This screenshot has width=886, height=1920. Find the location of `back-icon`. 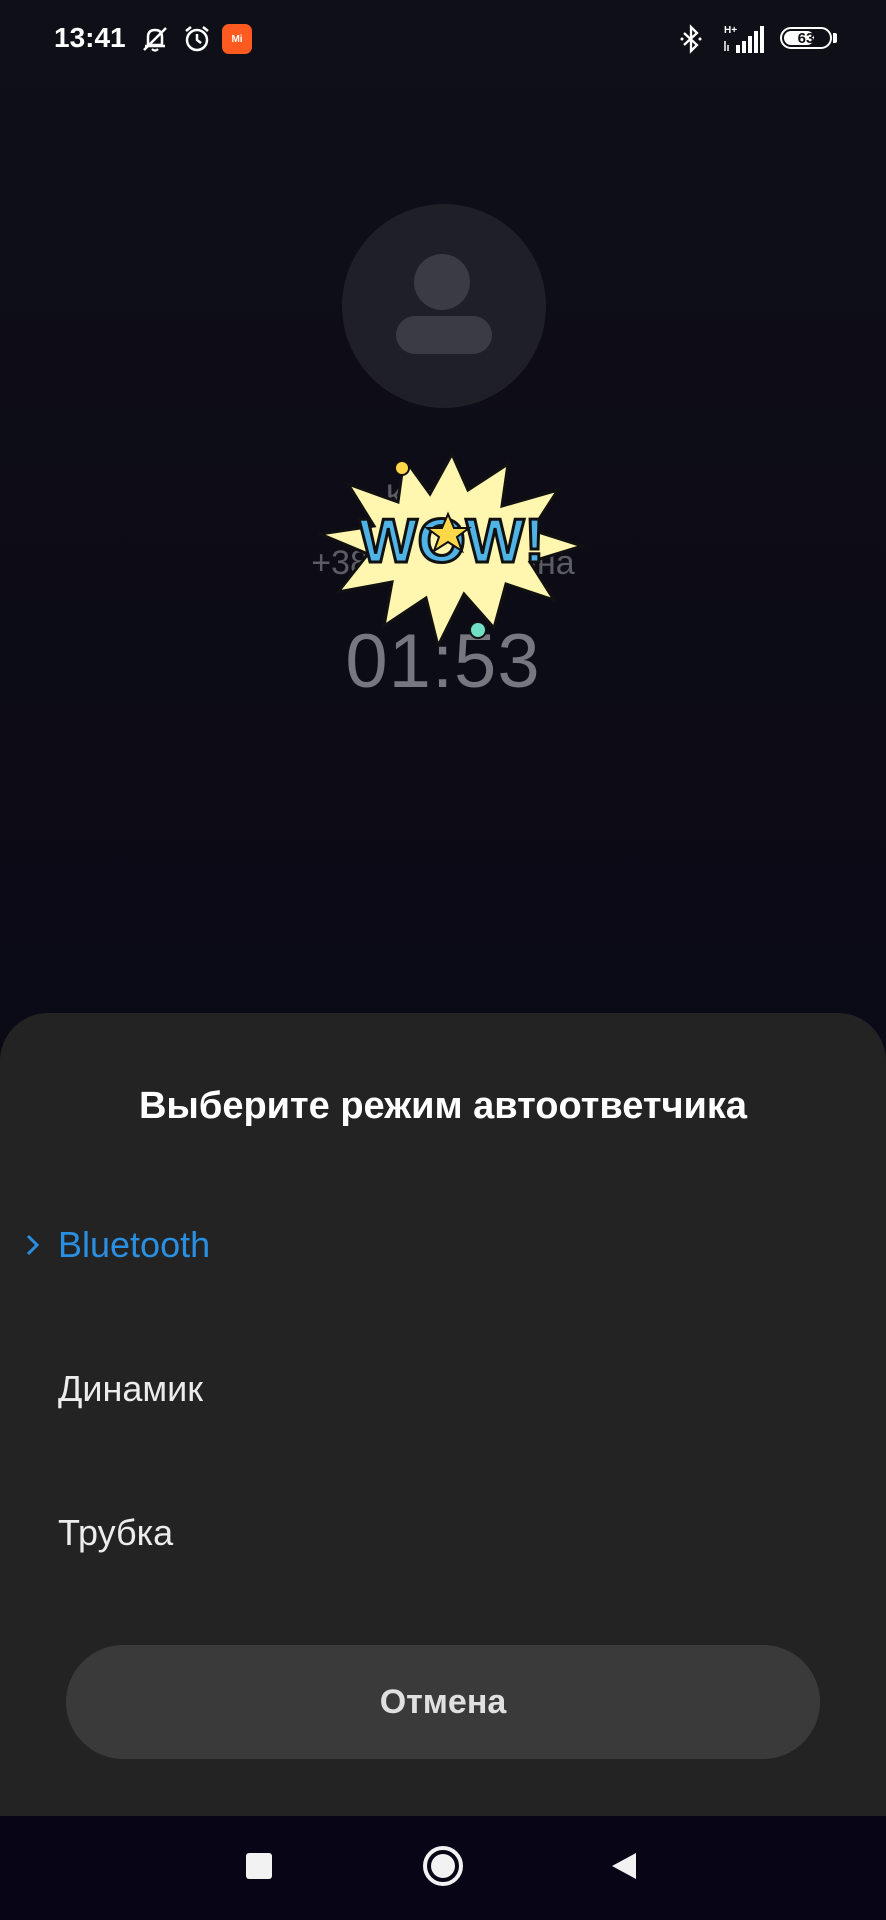

back-icon is located at coordinates (624, 1866).